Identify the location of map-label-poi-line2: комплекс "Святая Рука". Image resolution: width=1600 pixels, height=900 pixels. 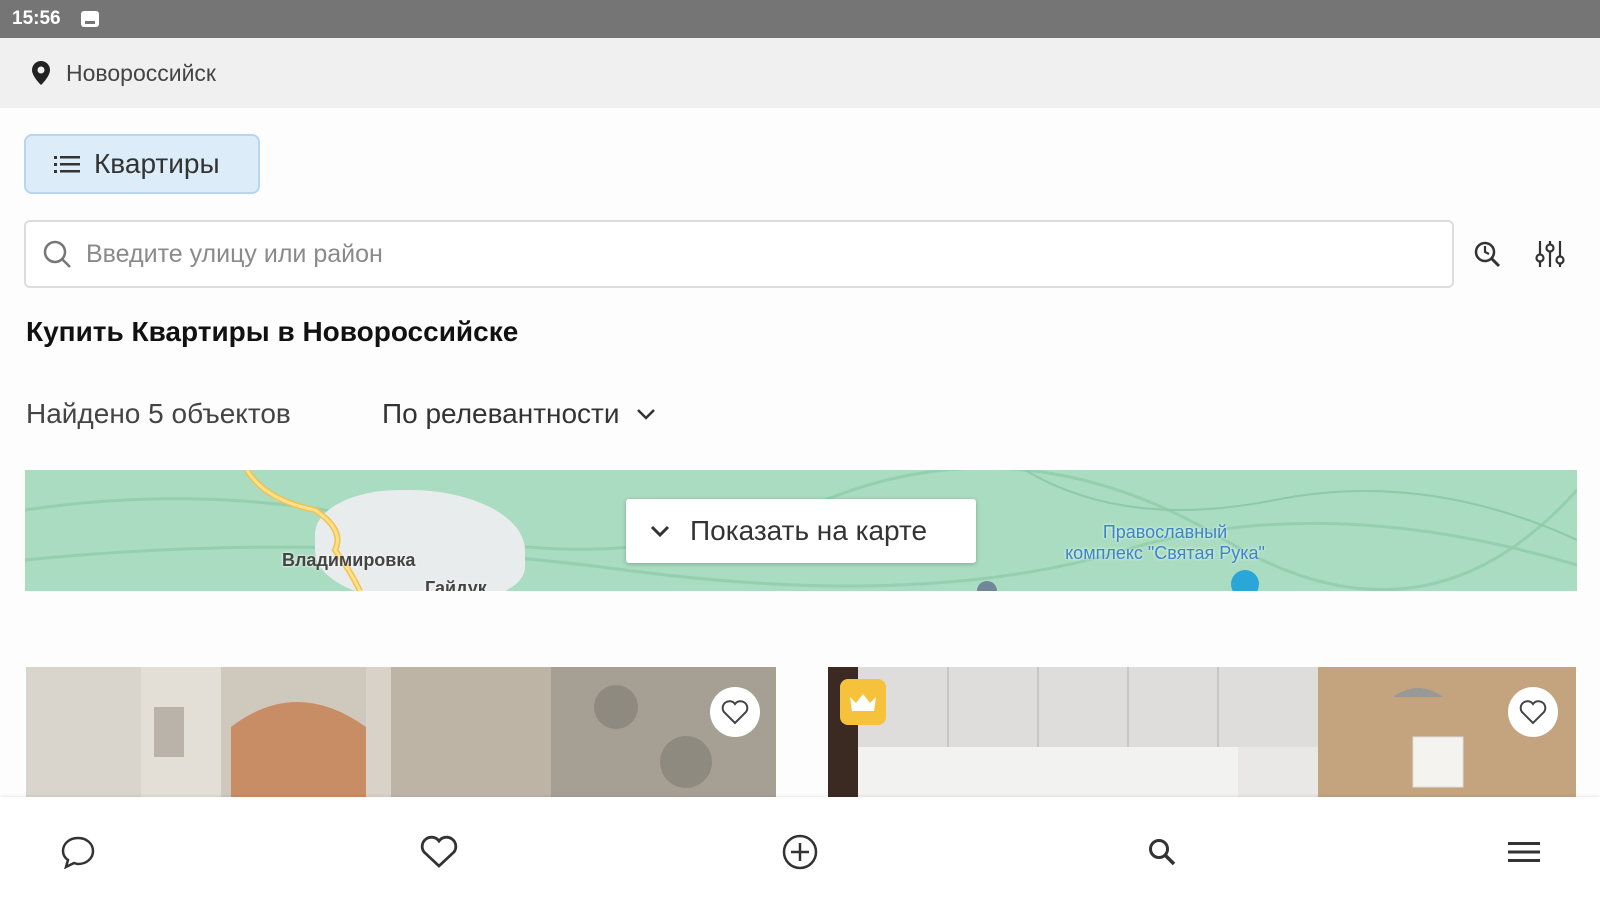
(1165, 553).